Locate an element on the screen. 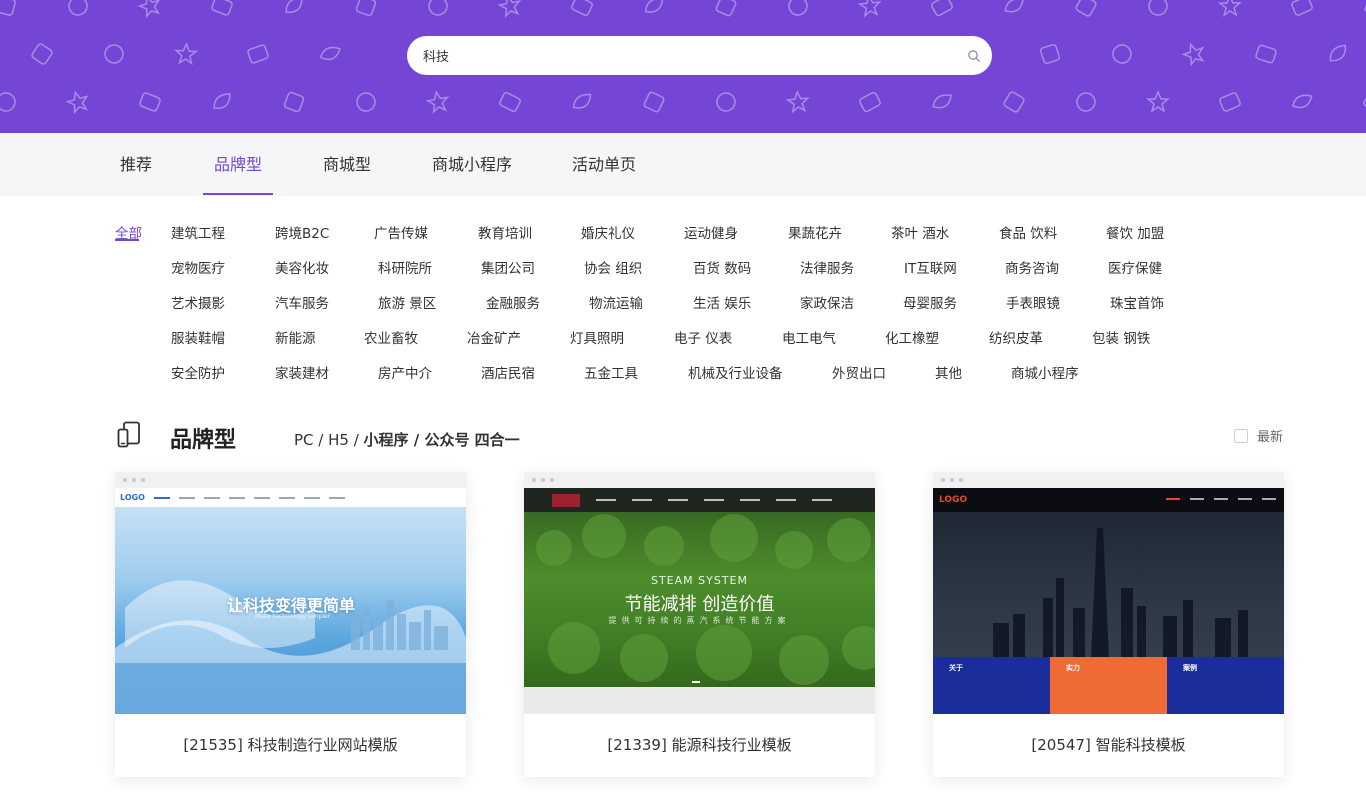  category-item: 艺术摄影 is located at coordinates (198, 302).